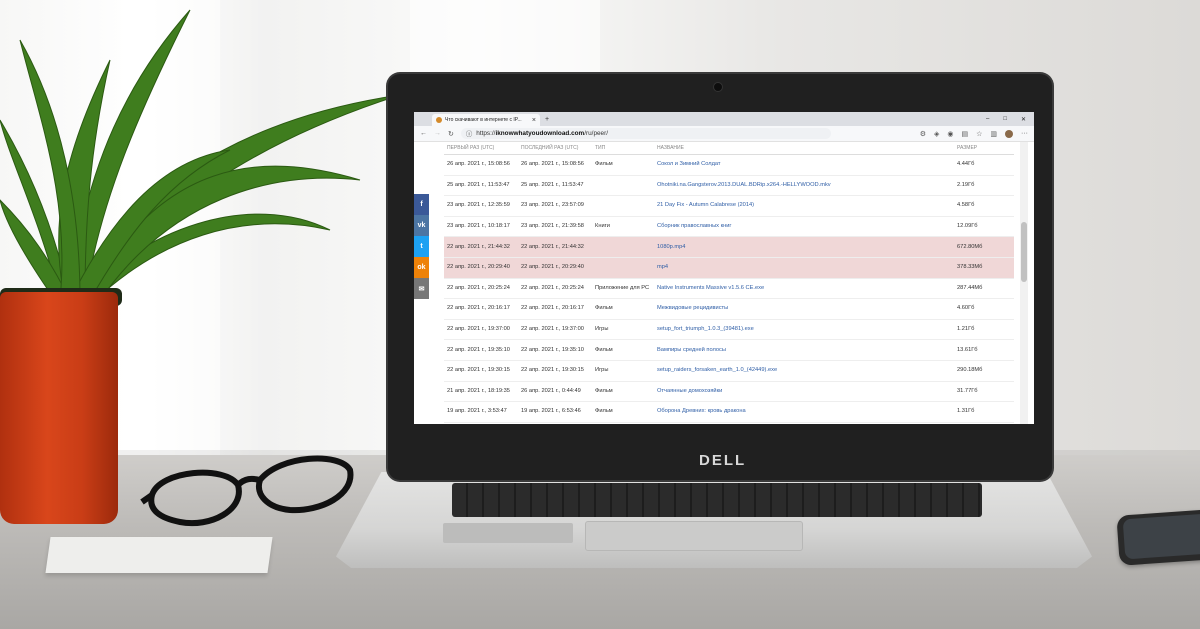 The height and width of the screenshot is (629, 1200). What do you see at coordinates (804, 392) in the screenshot?
I see `name-cell: Отчаянные домохозяйки` at bounding box center [804, 392].